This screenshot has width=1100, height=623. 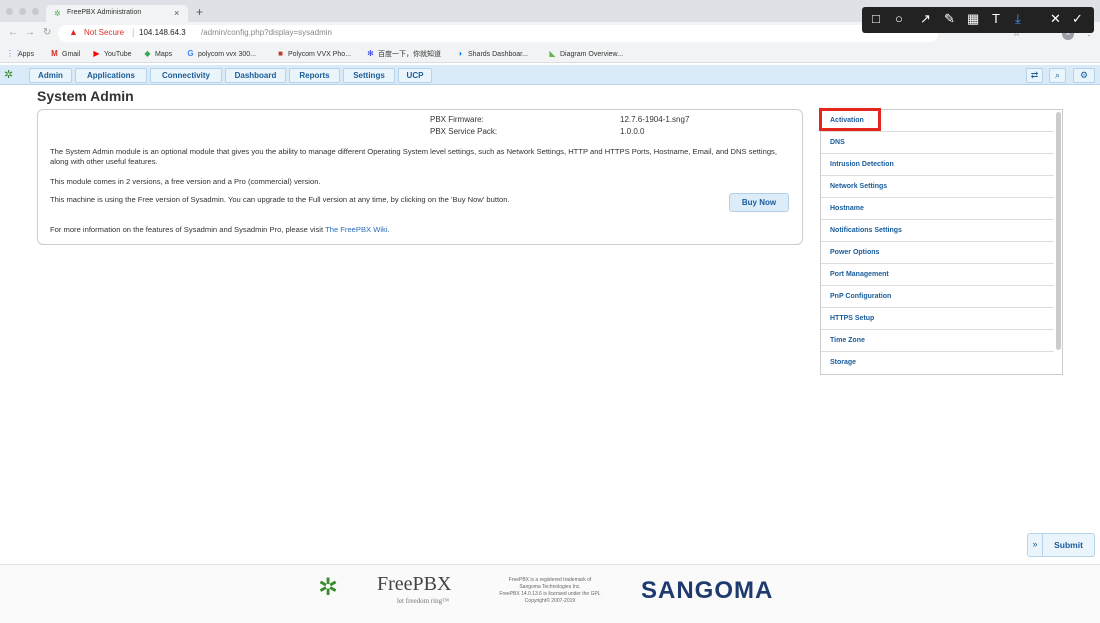 What do you see at coordinates (632, 131) in the screenshot?
I see `service-pack-value: 1.0.0.0` at bounding box center [632, 131].